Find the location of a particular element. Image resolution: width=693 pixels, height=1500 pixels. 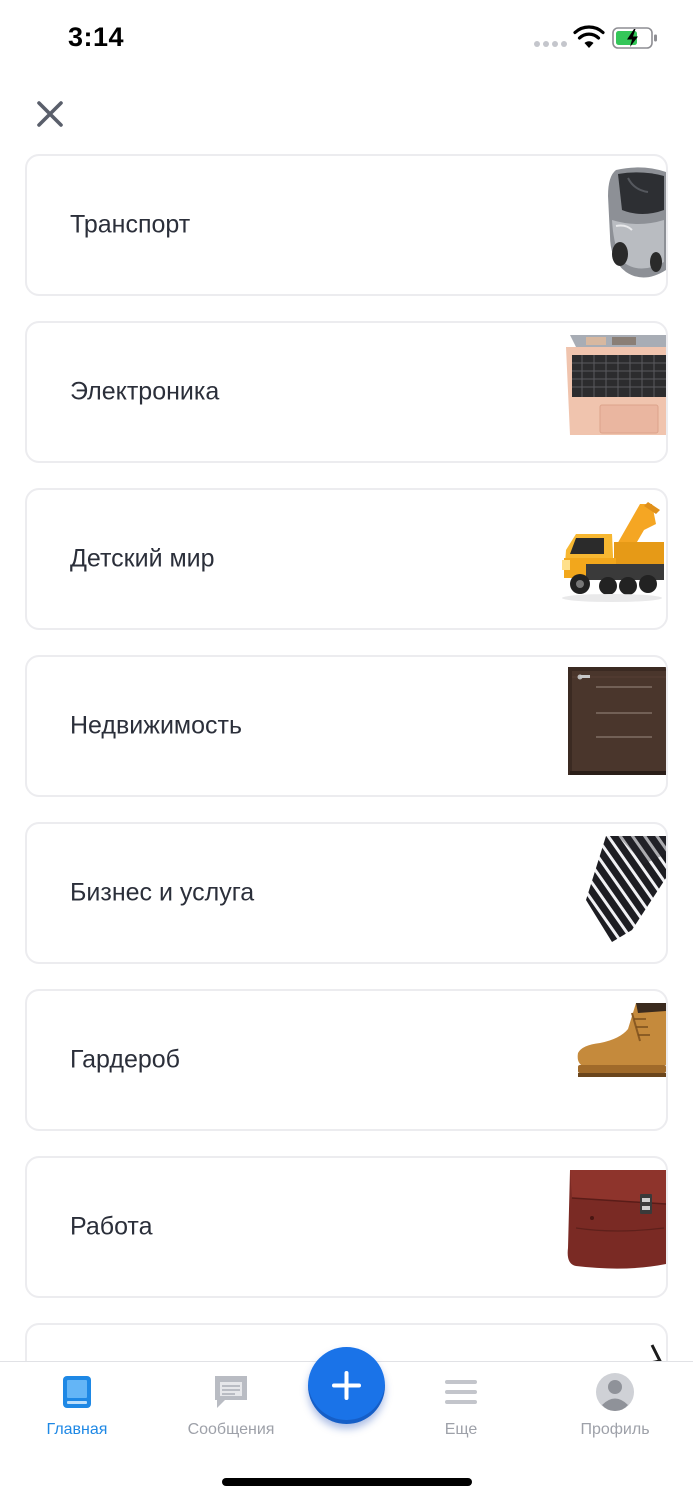

status-bar: 3:14 is located at coordinates (346, 40).